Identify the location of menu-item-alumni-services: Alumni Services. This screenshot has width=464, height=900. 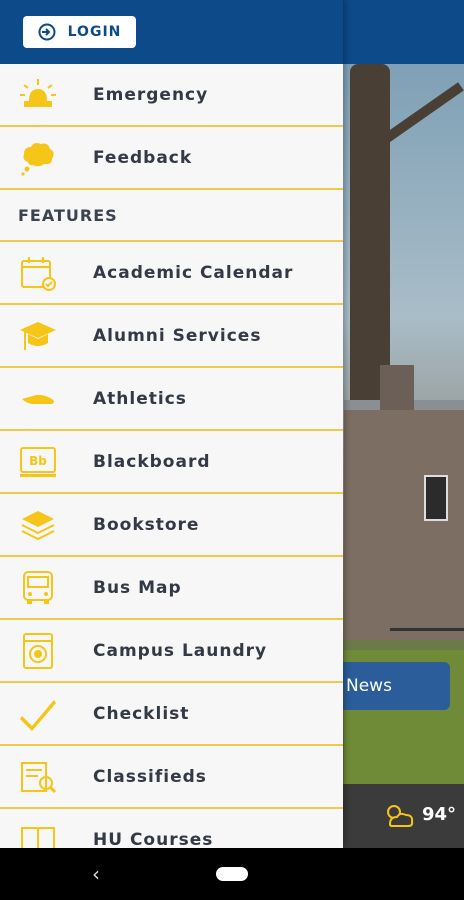
(171, 336).